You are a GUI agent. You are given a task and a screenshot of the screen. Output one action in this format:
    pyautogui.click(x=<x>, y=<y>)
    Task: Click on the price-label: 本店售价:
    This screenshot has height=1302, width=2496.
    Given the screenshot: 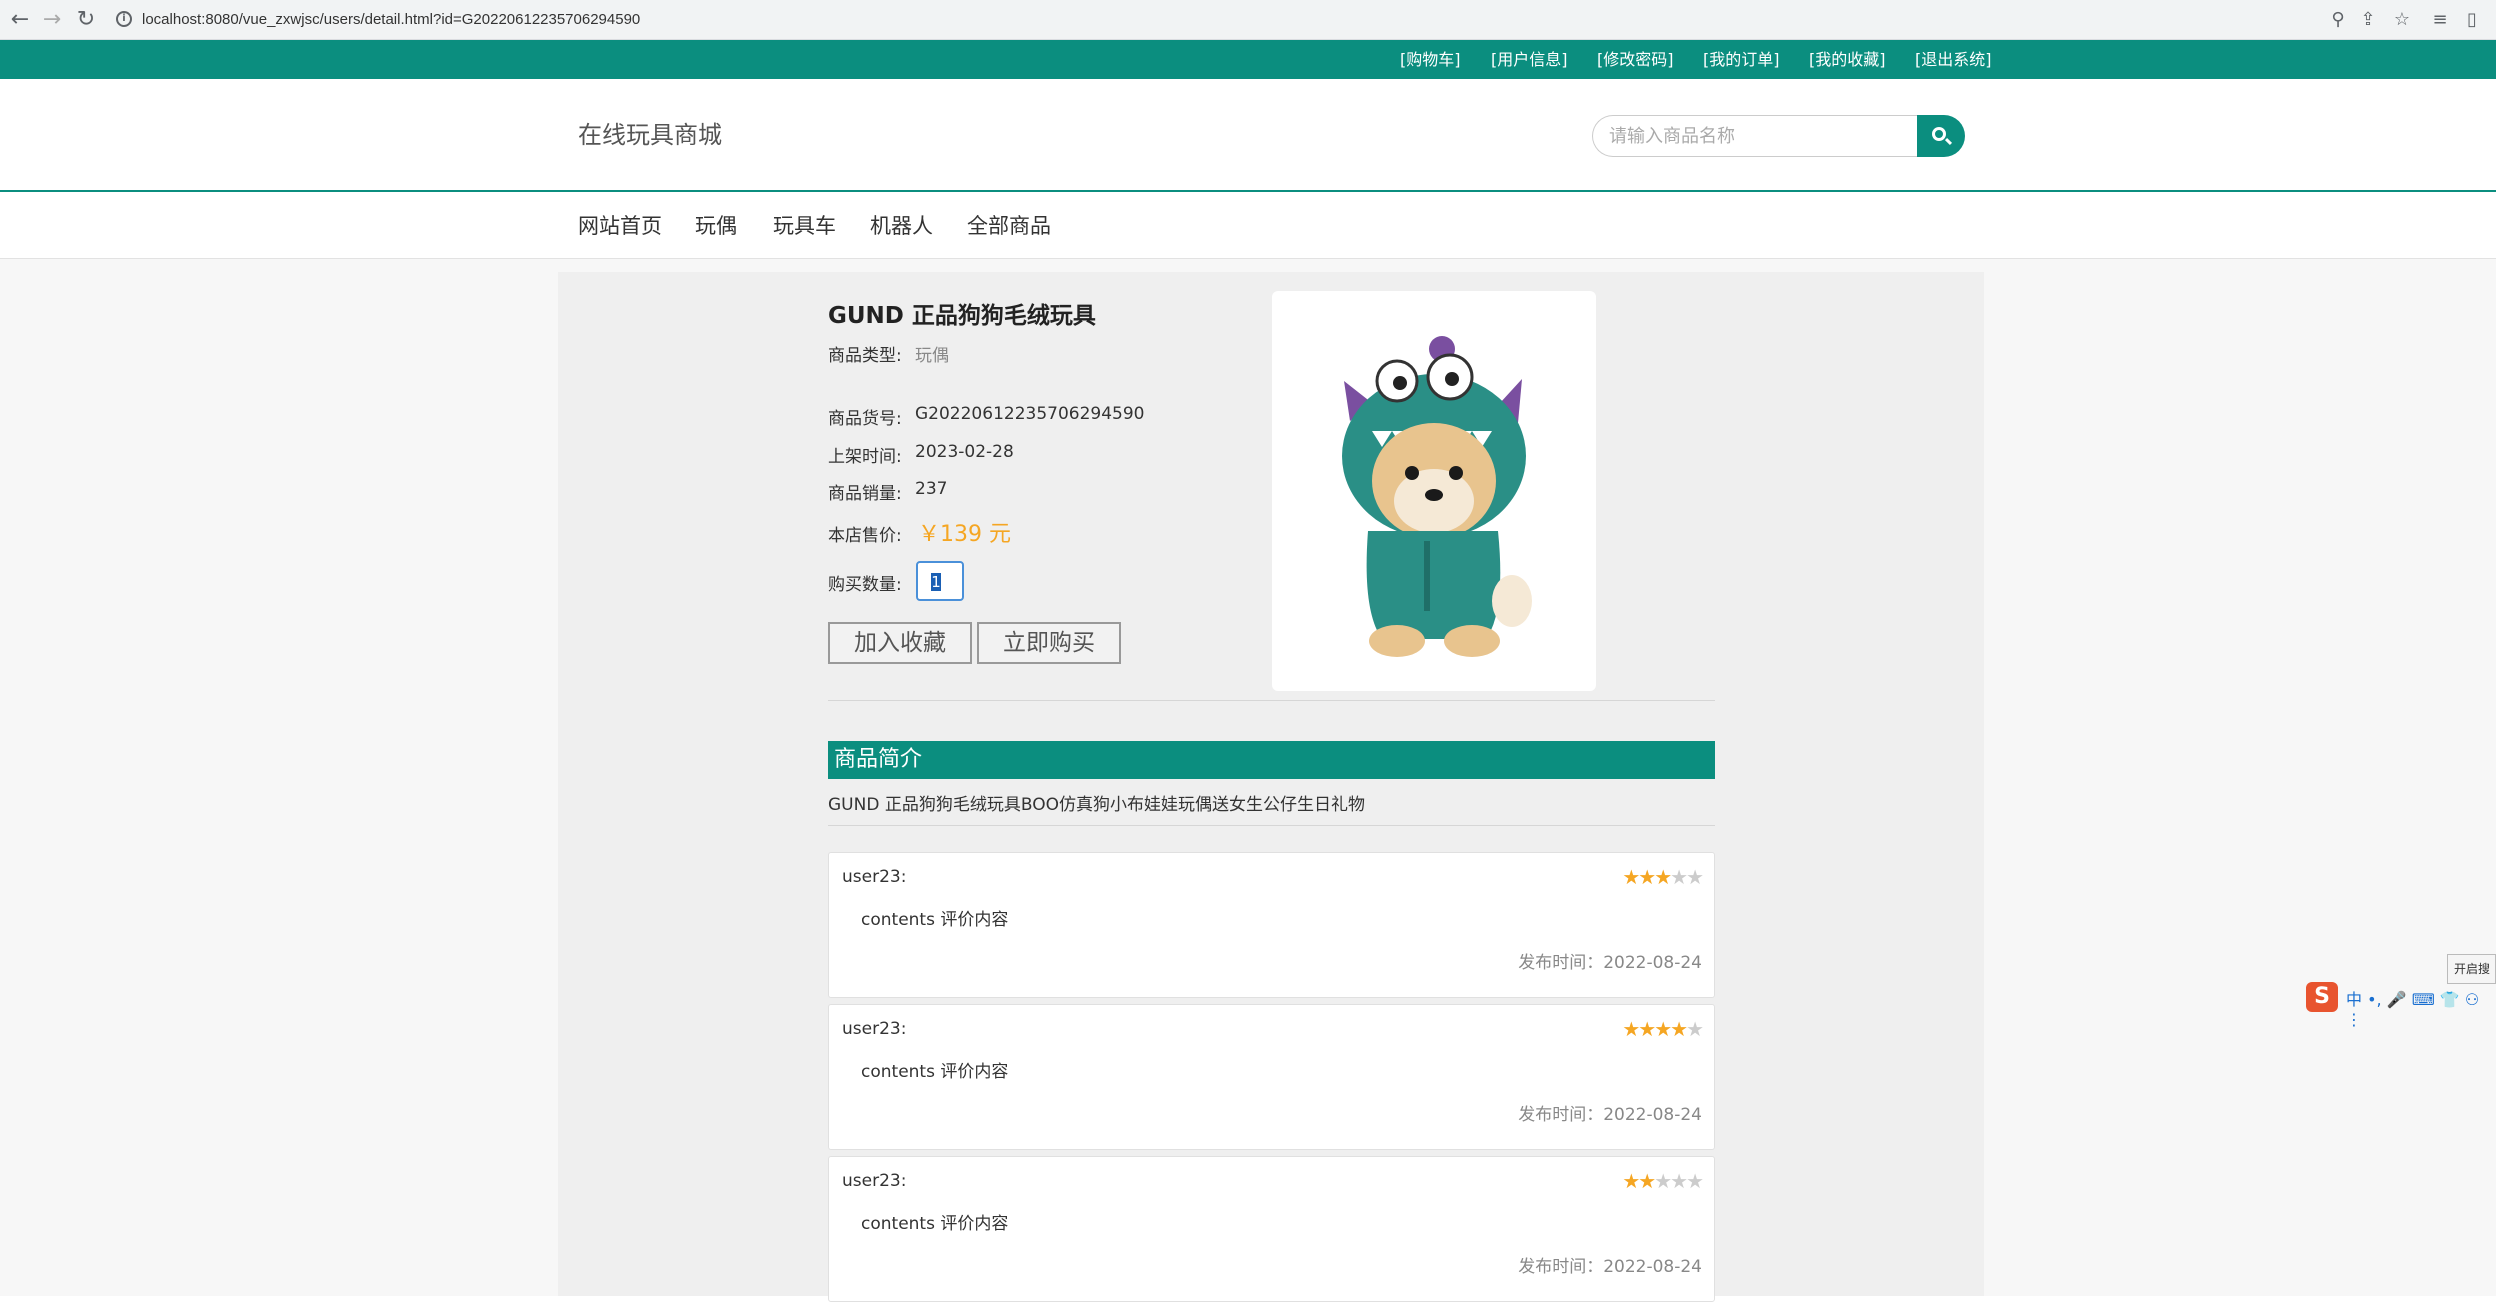 What is the action you would take?
    pyautogui.click(x=865, y=536)
    